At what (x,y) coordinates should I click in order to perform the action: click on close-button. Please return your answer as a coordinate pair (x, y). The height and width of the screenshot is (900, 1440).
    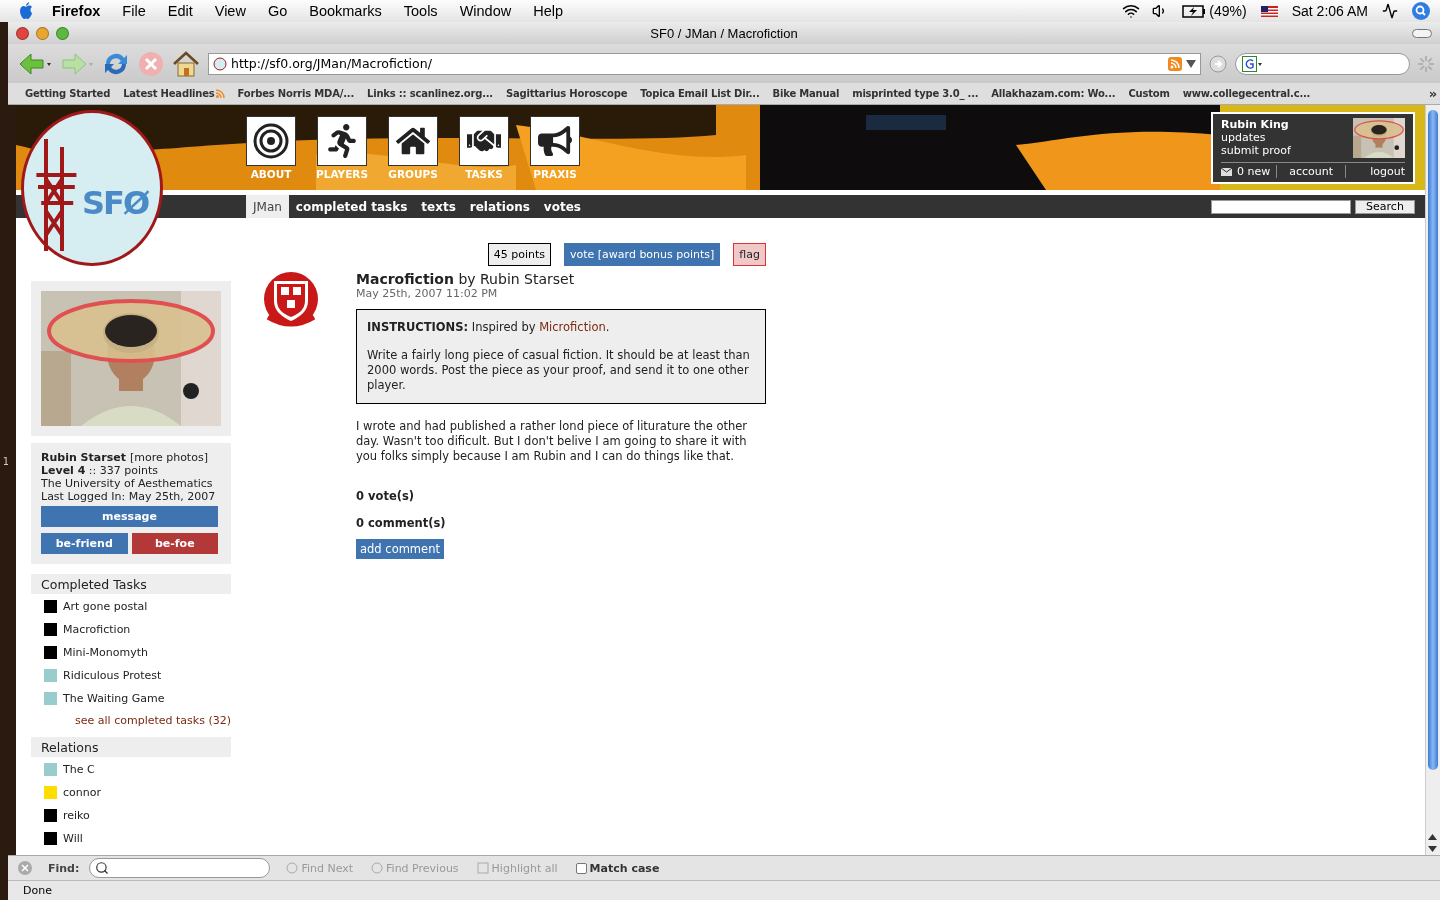
    Looking at the image, I should click on (22, 33).